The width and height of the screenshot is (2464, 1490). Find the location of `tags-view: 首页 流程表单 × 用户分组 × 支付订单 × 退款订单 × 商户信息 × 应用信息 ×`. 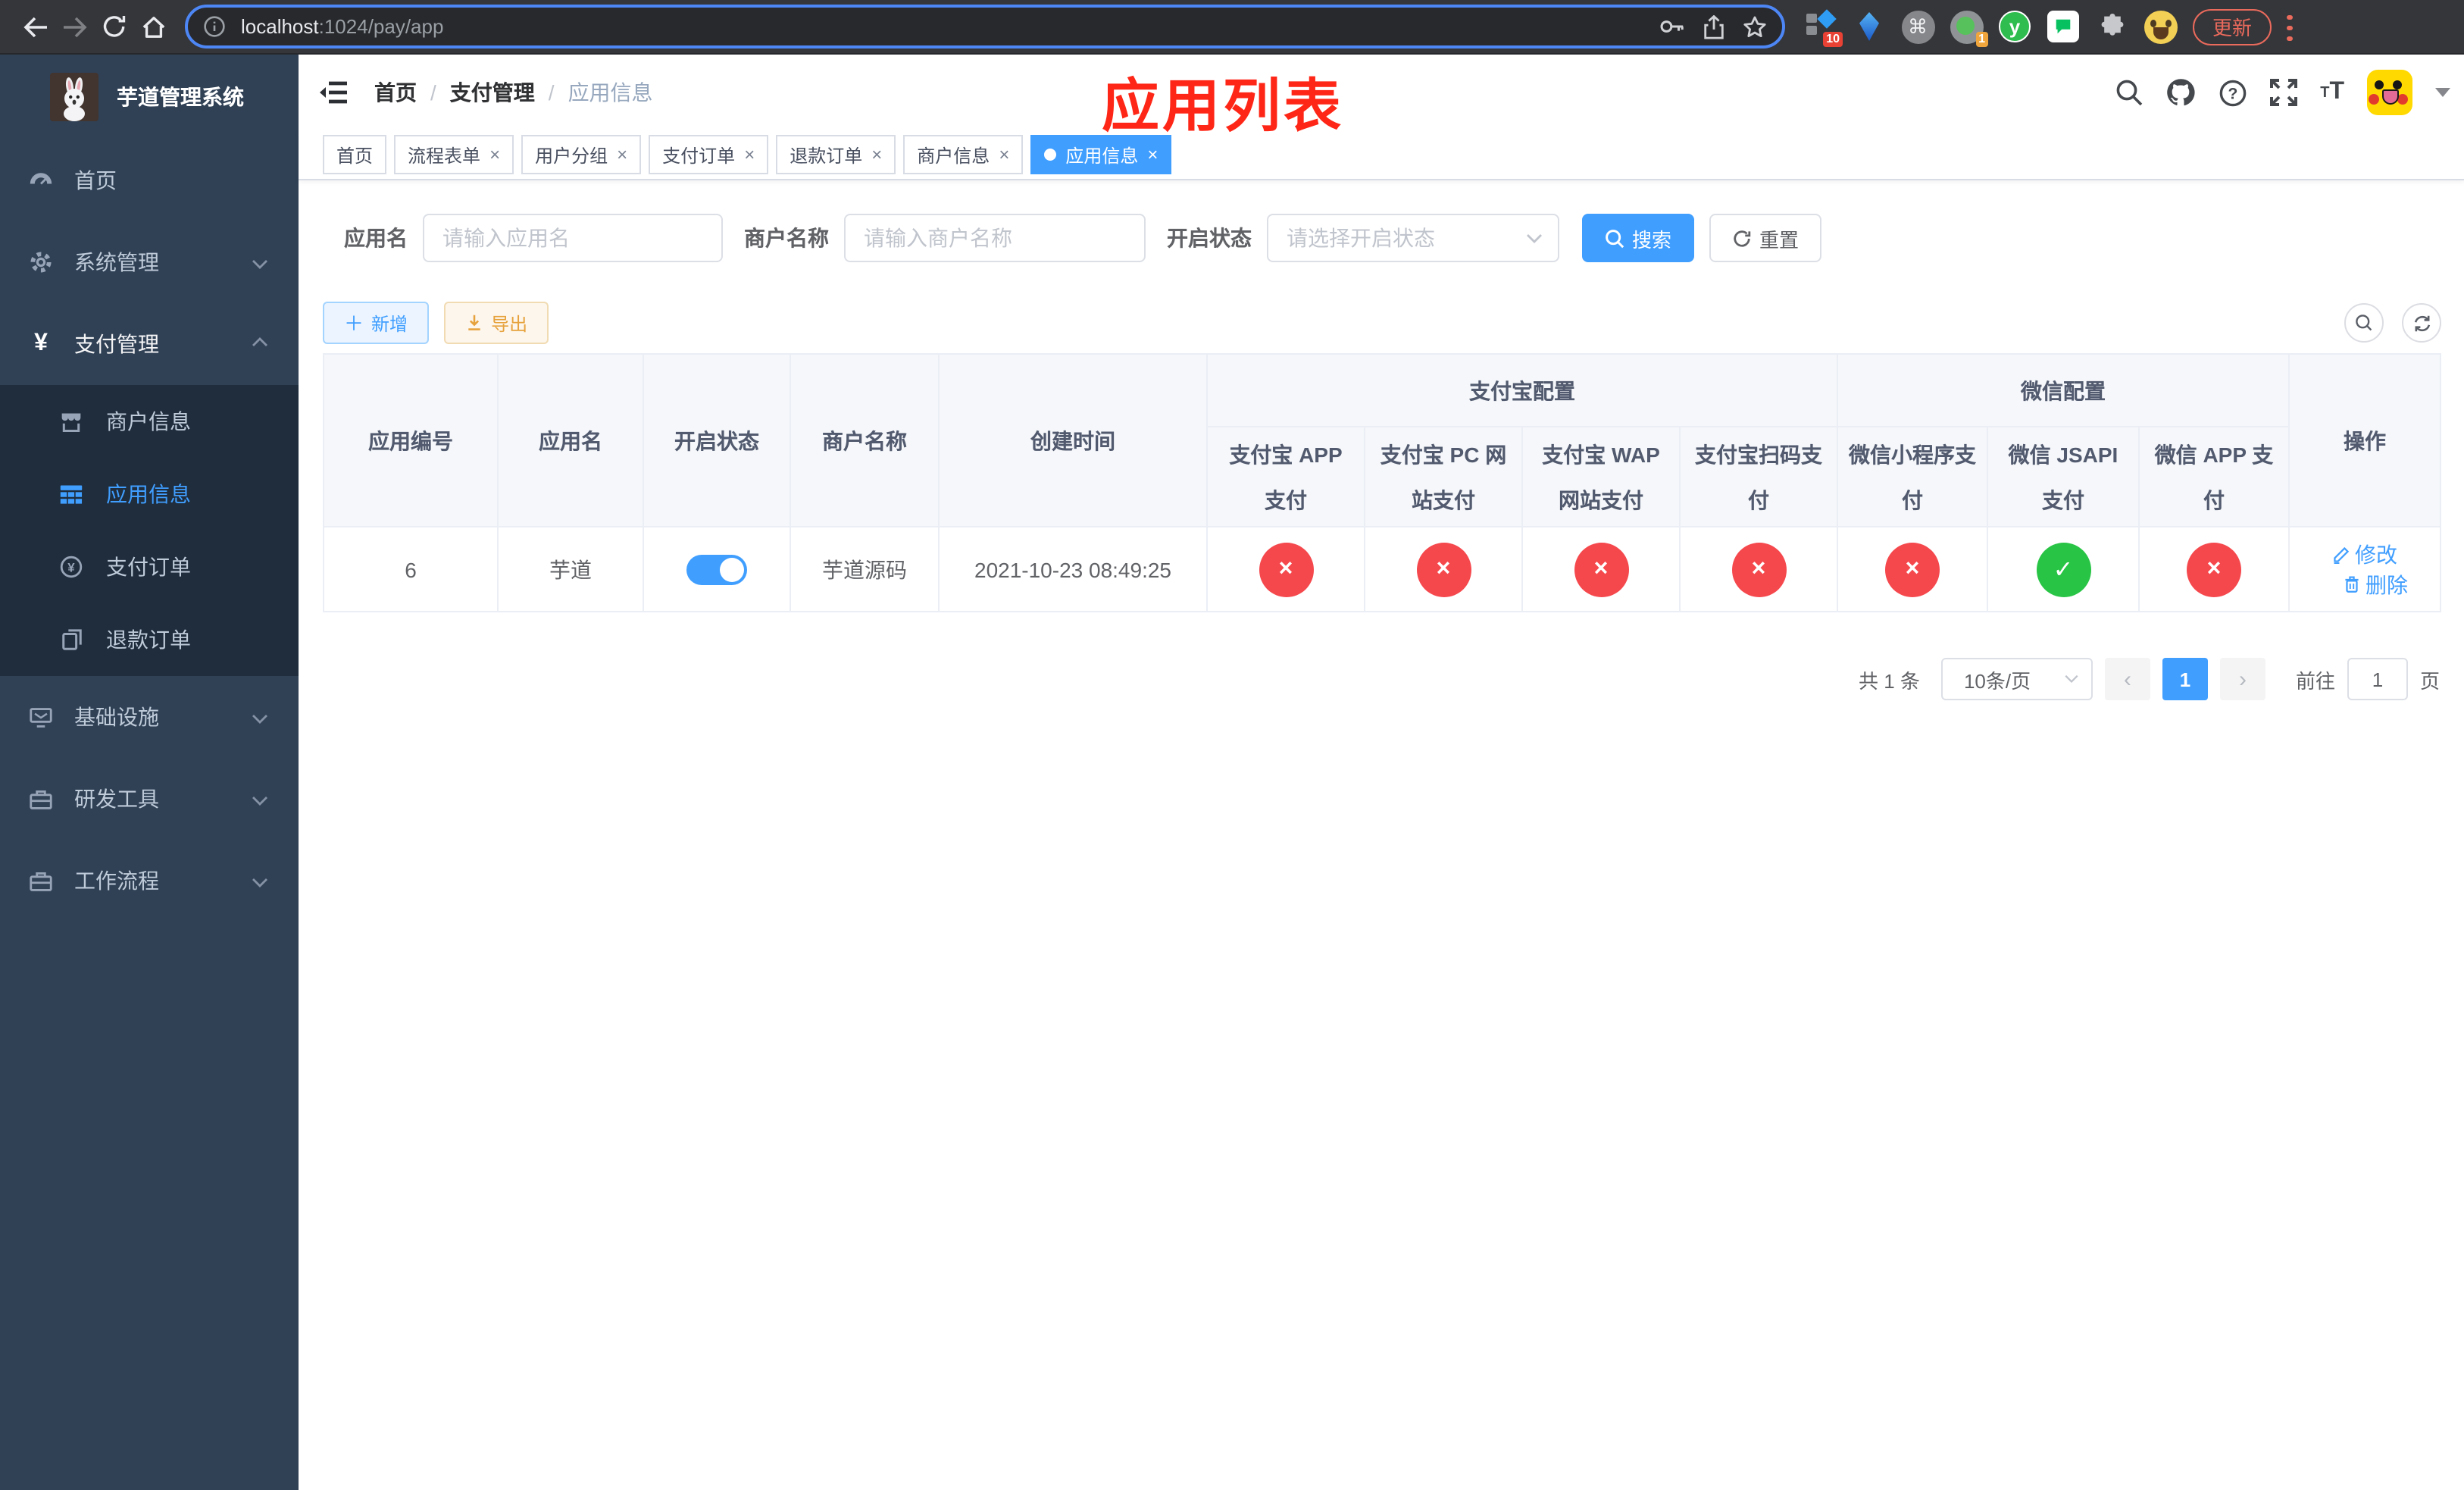

tags-view: 首页 流程表单 × 用户分组 × 支付订单 × 退款订单 × 商户信息 × 应用信息 × is located at coordinates (1381, 155).